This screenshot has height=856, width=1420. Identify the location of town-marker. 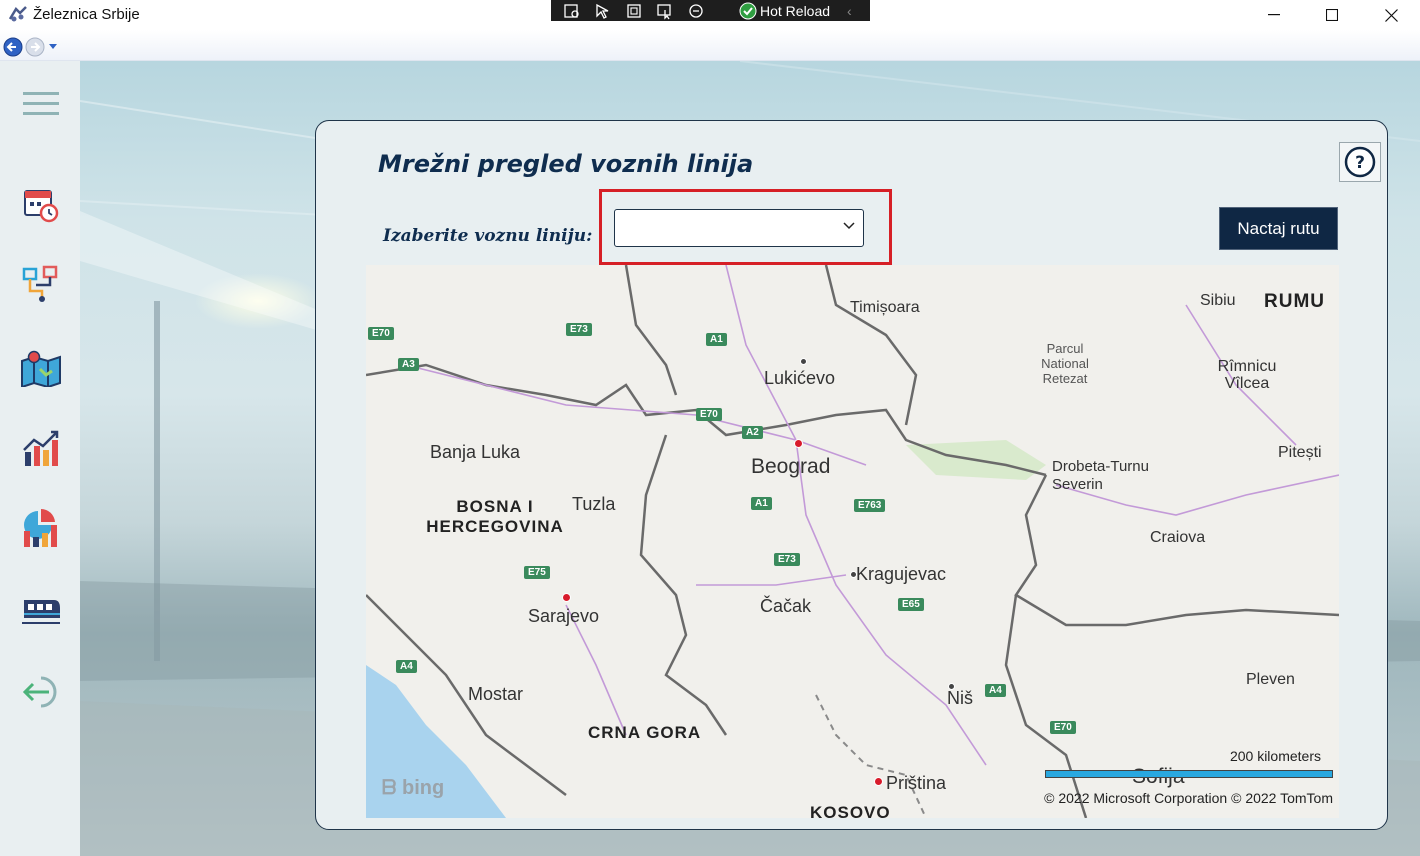
(803, 361).